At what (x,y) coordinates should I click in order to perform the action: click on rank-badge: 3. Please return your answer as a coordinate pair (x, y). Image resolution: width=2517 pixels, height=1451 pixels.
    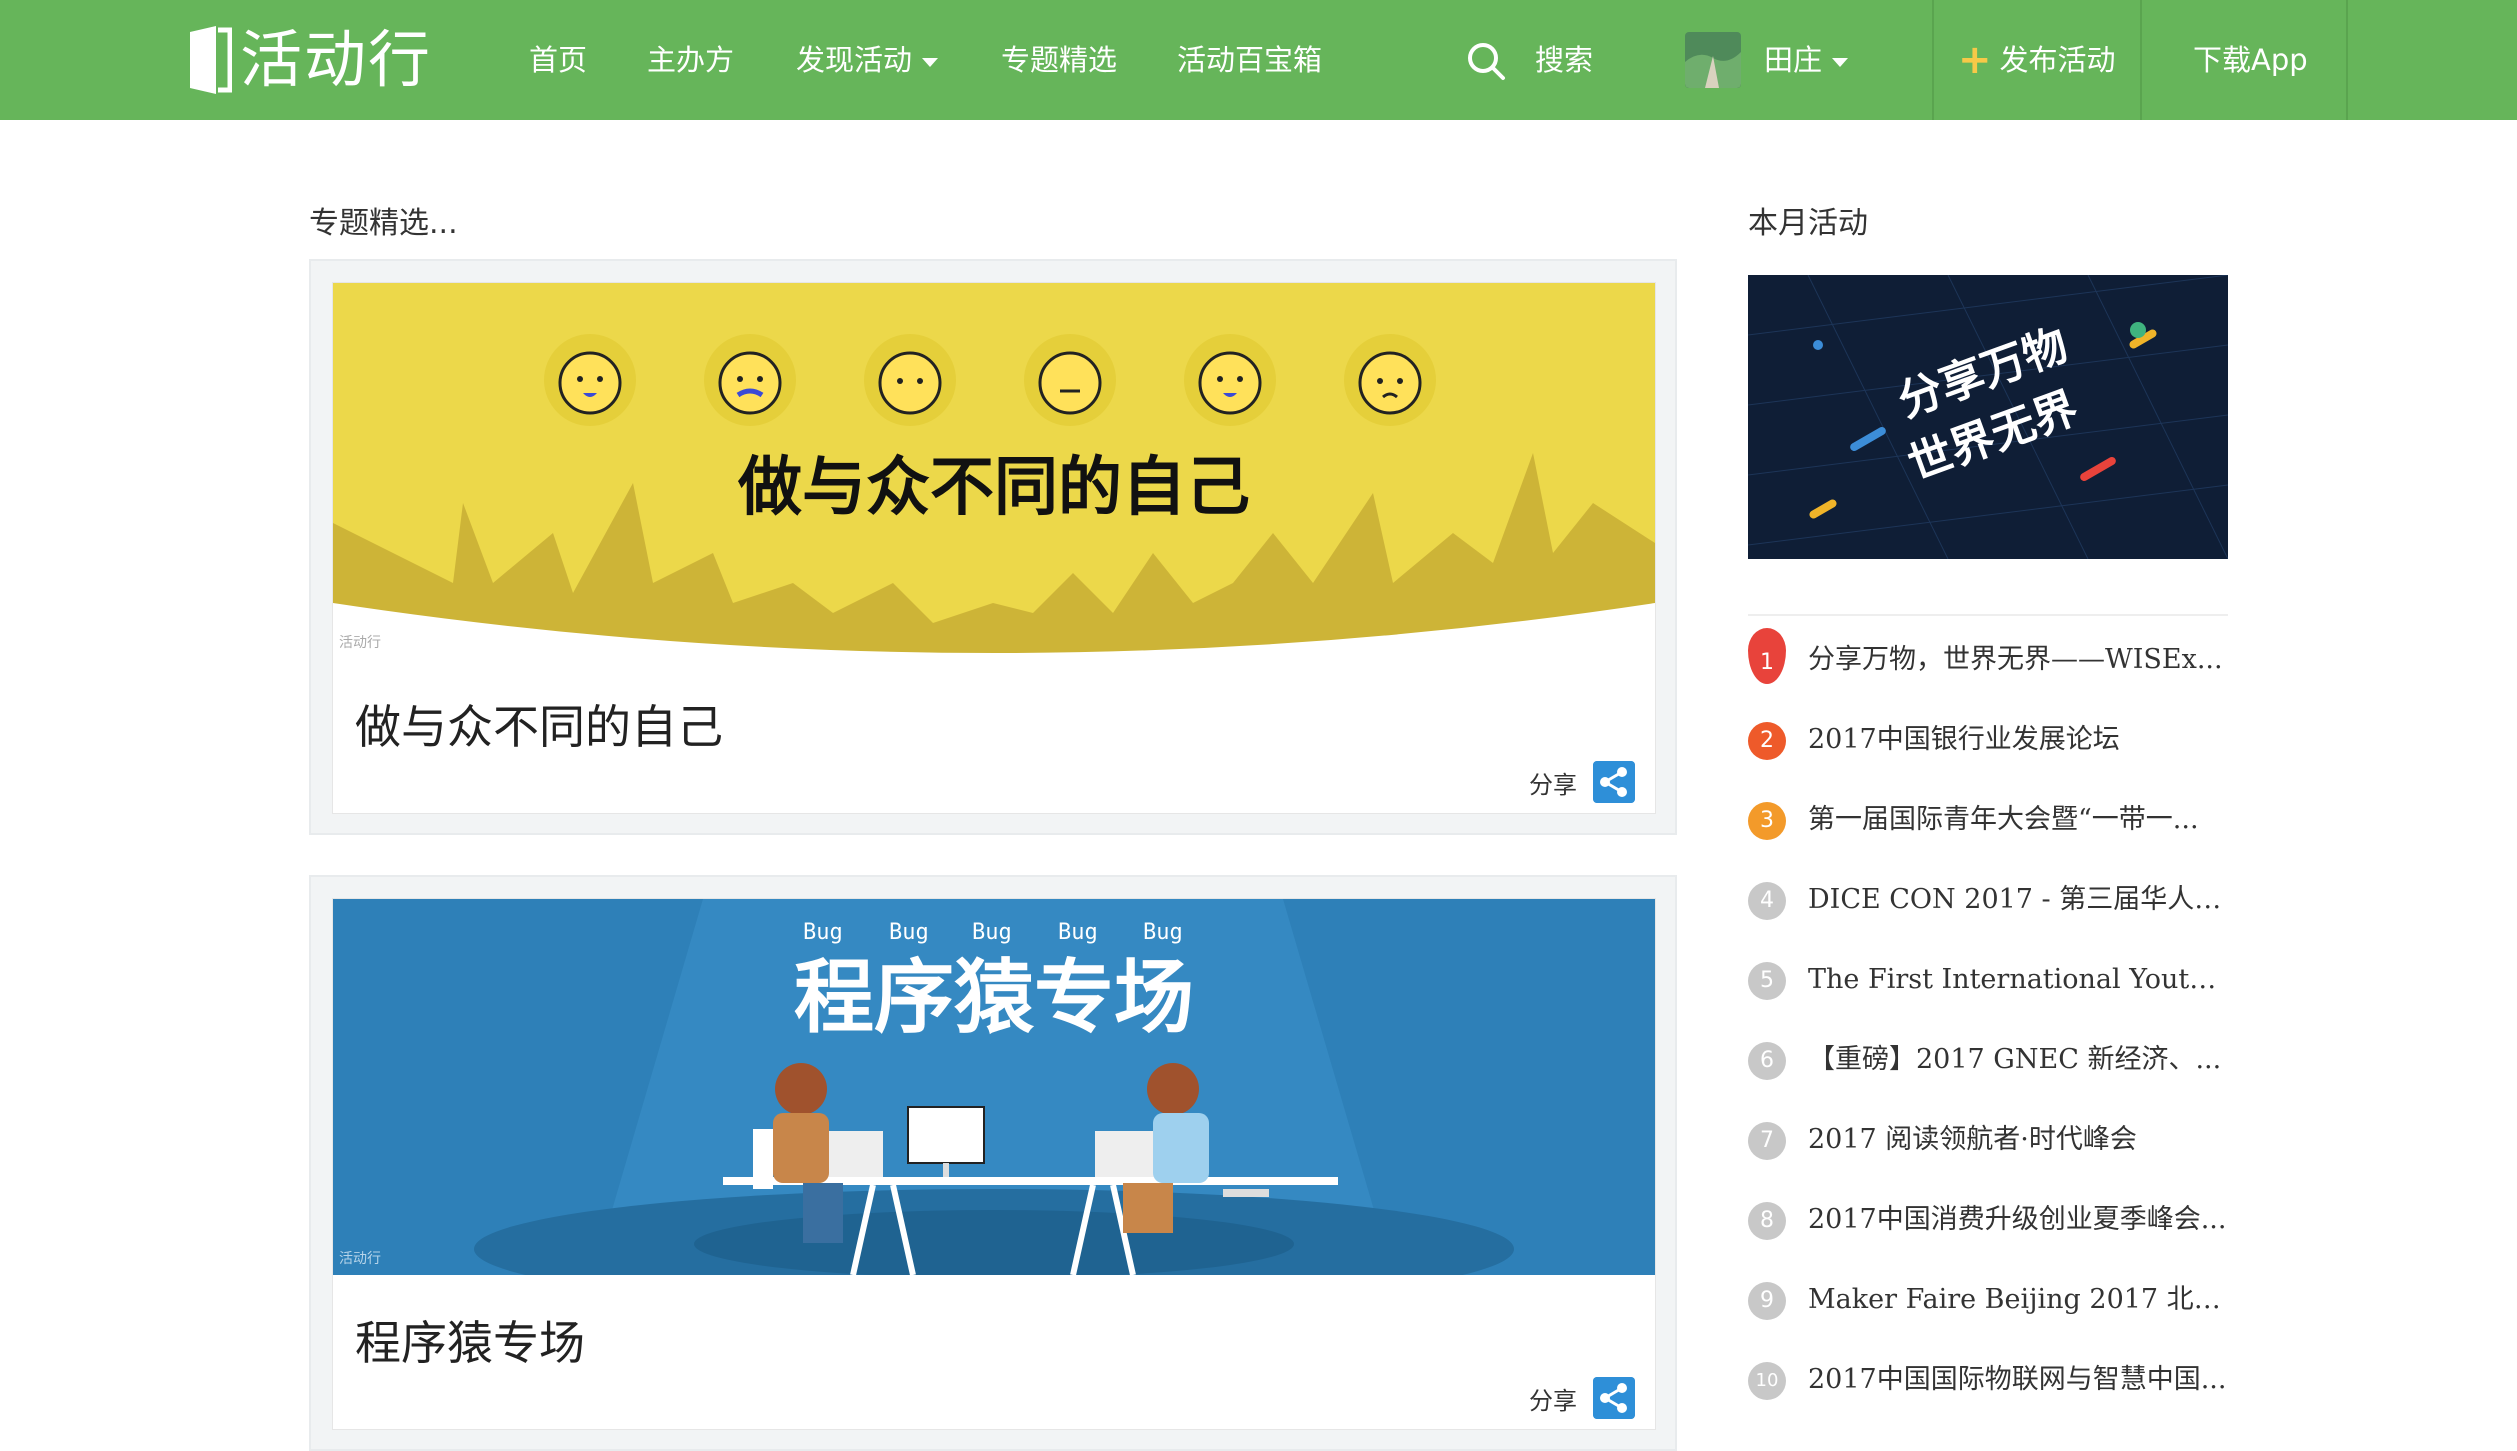
    Looking at the image, I should click on (1767, 821).